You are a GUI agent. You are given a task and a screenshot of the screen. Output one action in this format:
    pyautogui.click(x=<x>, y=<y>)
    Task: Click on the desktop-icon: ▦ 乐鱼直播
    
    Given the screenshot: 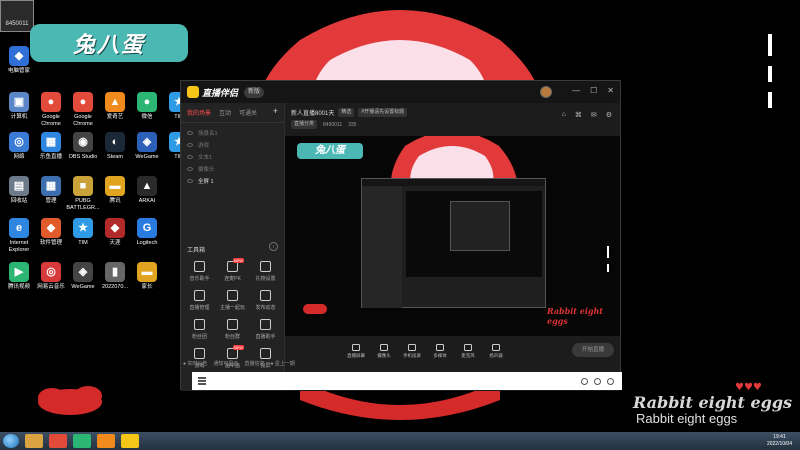 What is the action you would take?
    pyautogui.click(x=51, y=146)
    